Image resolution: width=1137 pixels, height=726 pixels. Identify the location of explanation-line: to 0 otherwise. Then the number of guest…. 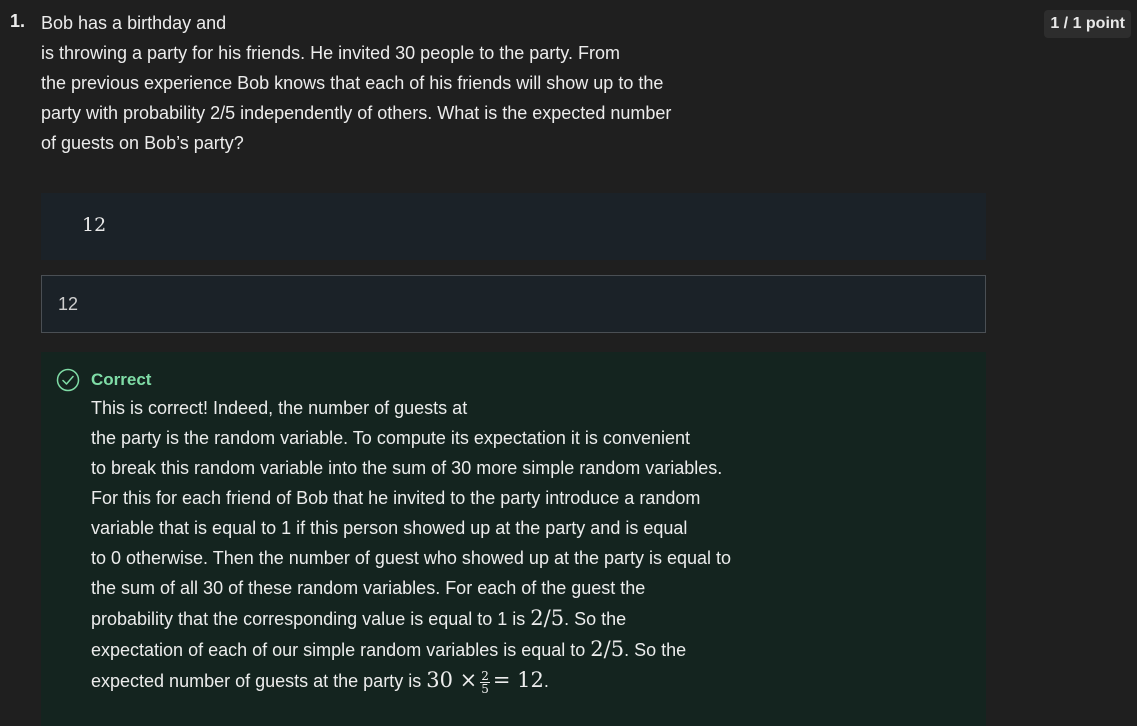
(411, 558).